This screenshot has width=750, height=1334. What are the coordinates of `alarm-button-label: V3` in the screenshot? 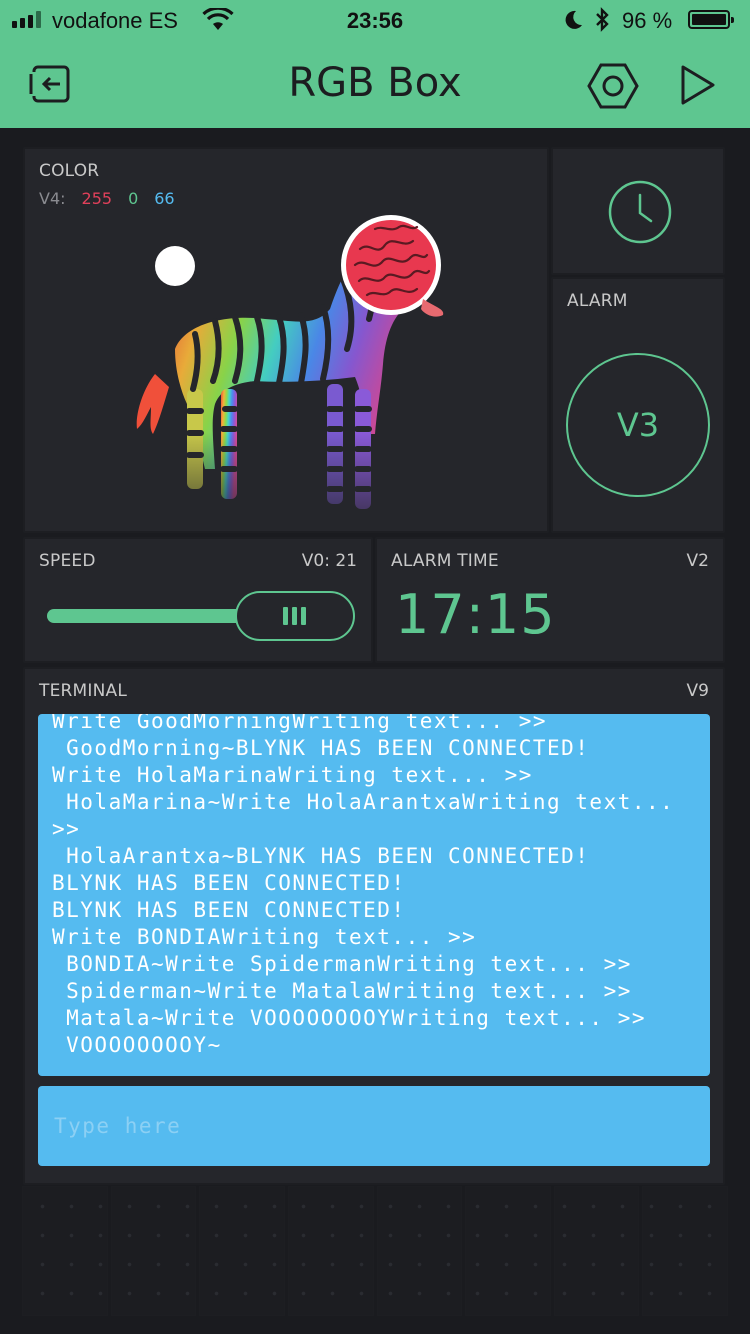 It's located at (638, 425).